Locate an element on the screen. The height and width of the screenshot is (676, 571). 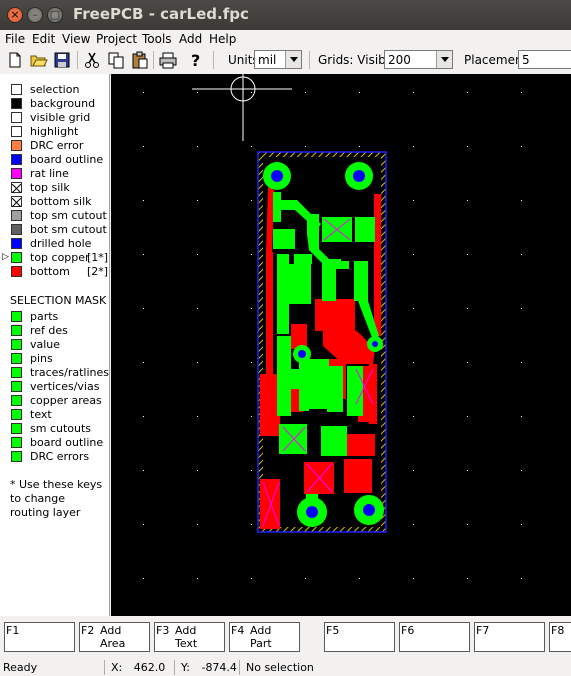
fkey-f5-button: F5 is located at coordinates (359, 637).